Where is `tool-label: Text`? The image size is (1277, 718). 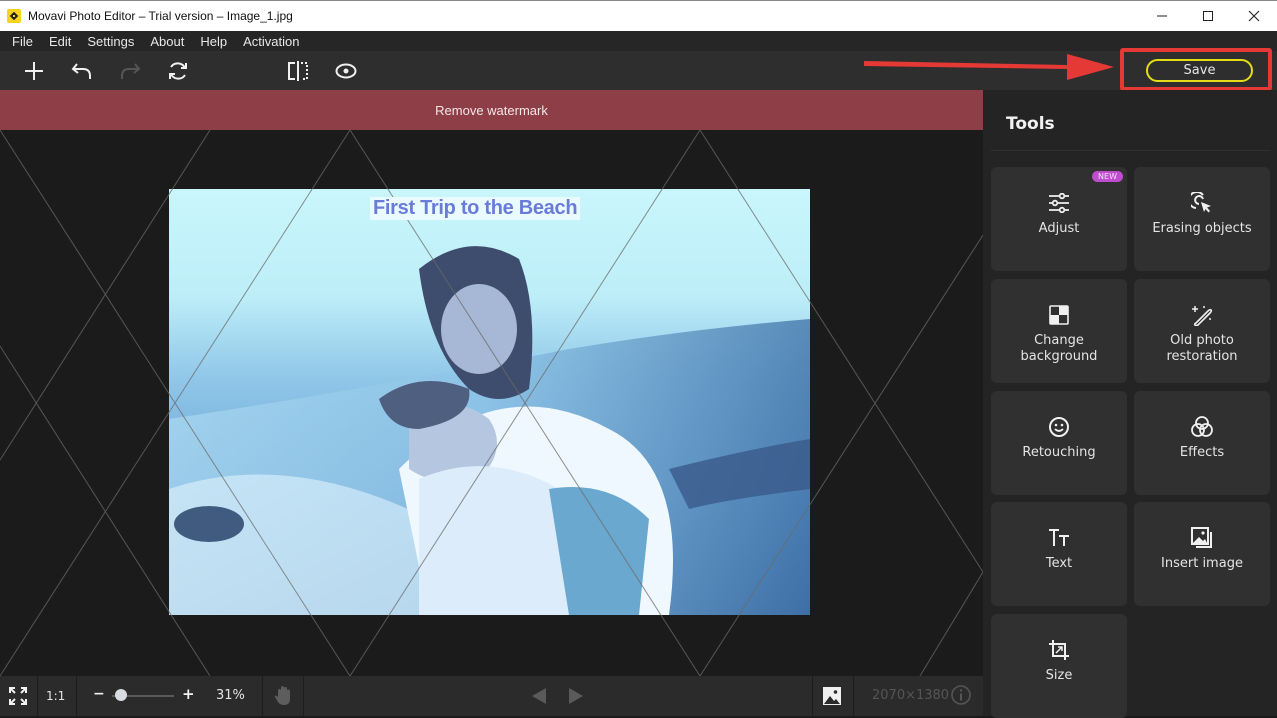 tool-label: Text is located at coordinates (1059, 563).